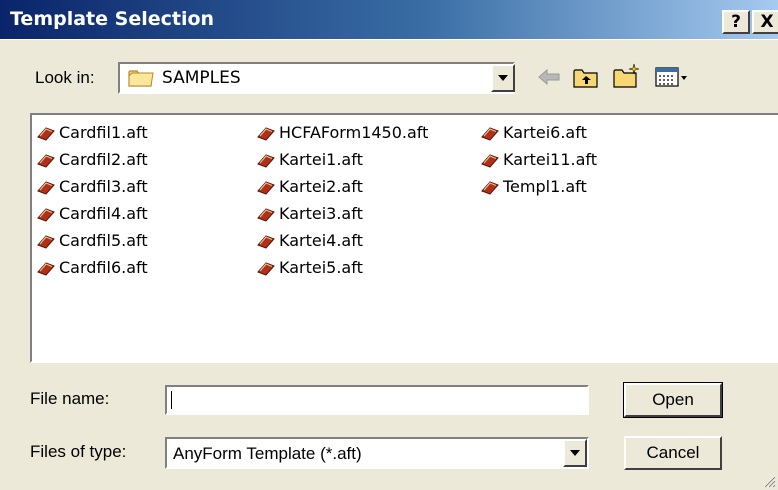 The width and height of the screenshot is (778, 490). I want to click on file-item: Kartei6.aft, so click(538, 132).